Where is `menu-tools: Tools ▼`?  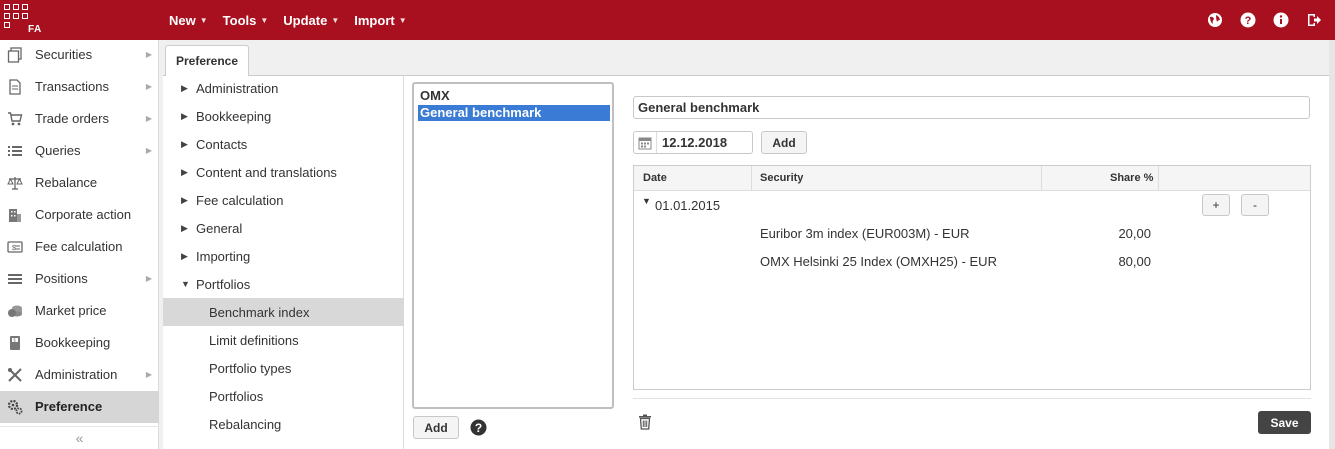
menu-tools: Tools ▼ is located at coordinates (246, 20).